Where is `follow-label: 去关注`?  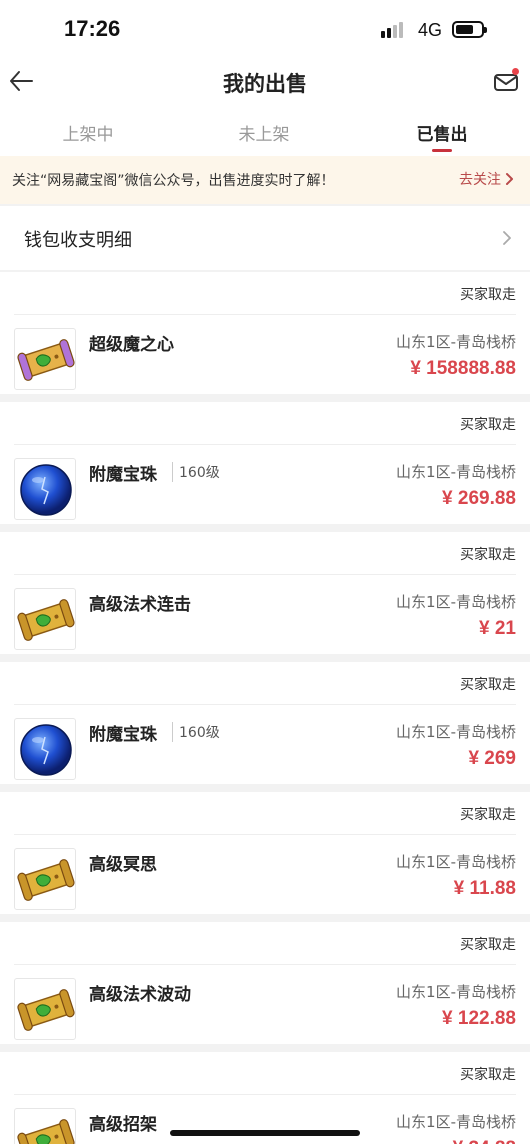
follow-label: 去关注 is located at coordinates (480, 180).